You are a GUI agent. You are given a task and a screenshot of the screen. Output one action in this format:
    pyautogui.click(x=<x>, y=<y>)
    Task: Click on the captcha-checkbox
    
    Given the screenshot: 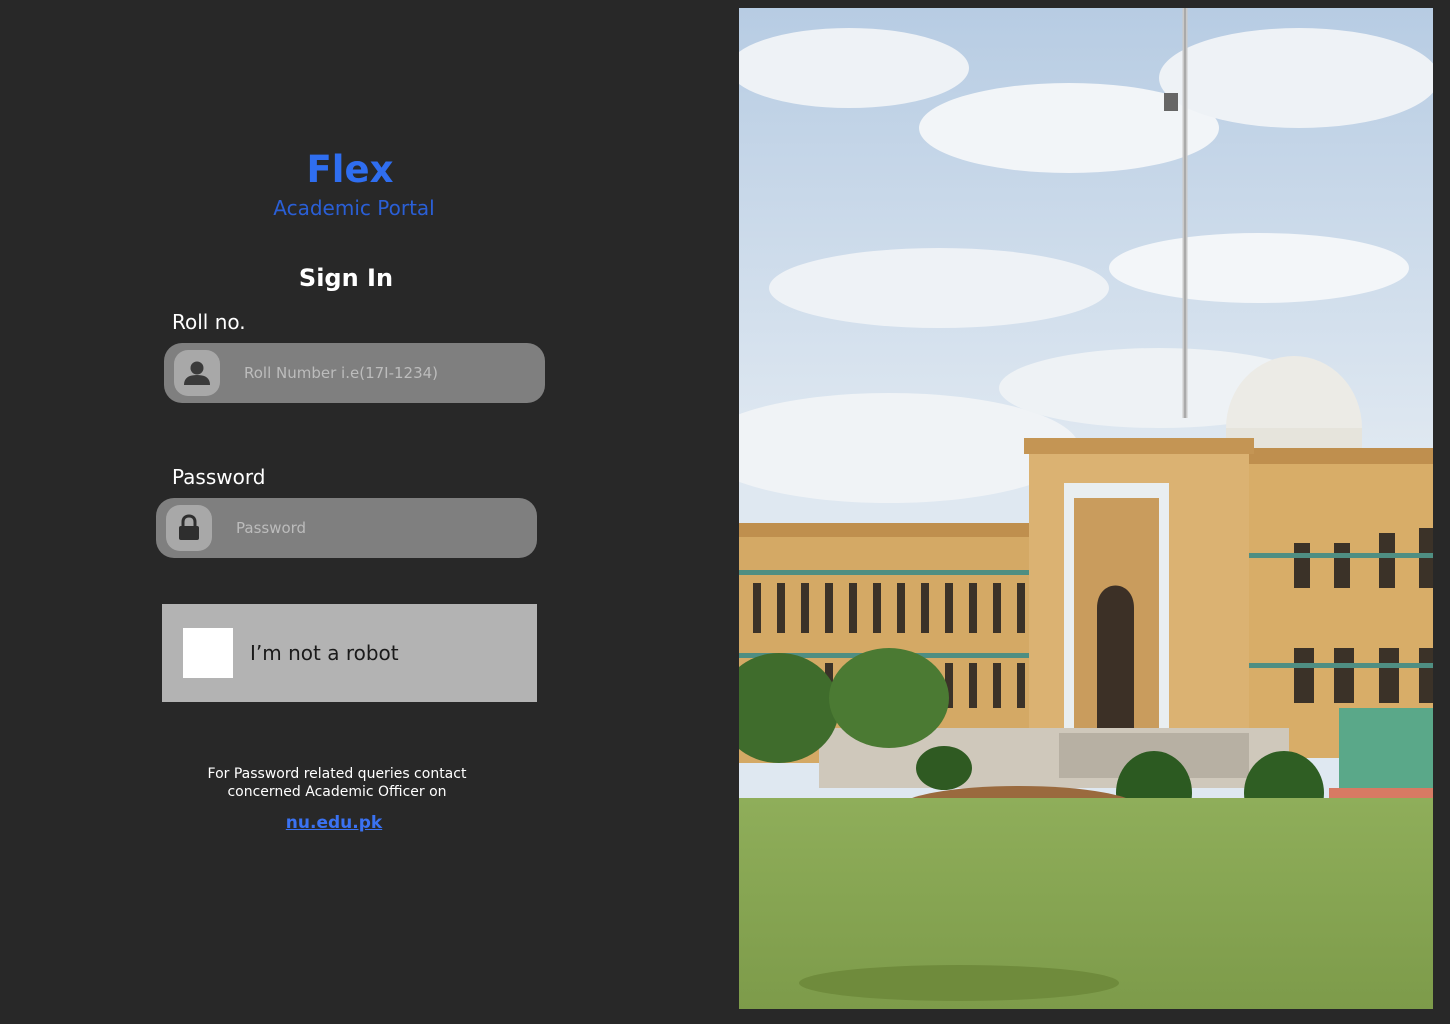 What is the action you would take?
    pyautogui.click(x=208, y=653)
    